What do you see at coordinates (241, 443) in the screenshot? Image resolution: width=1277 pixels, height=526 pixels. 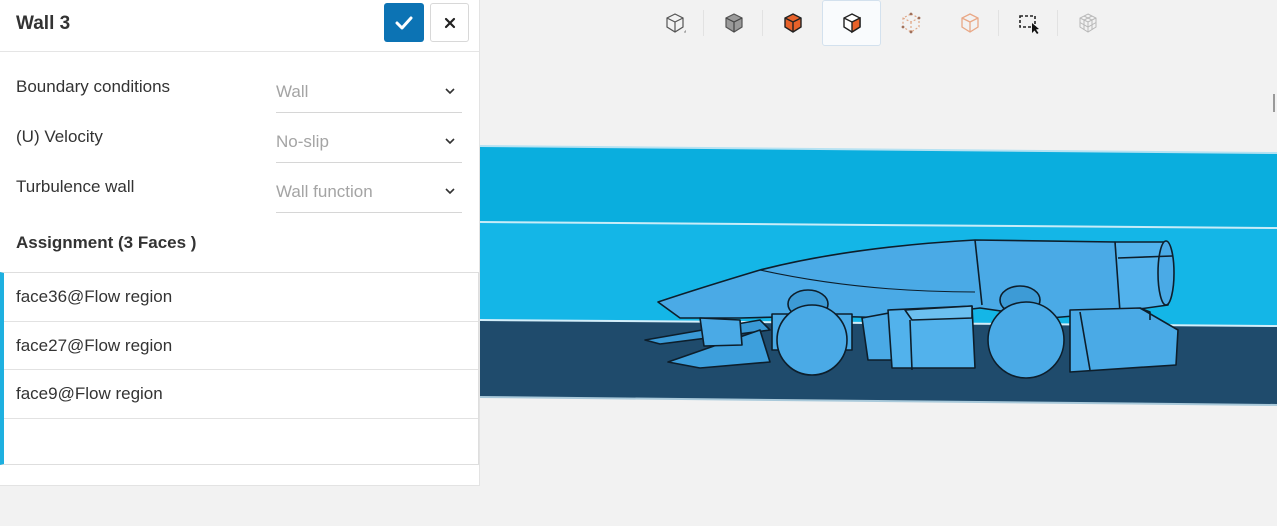 I see `list-item-empty` at bounding box center [241, 443].